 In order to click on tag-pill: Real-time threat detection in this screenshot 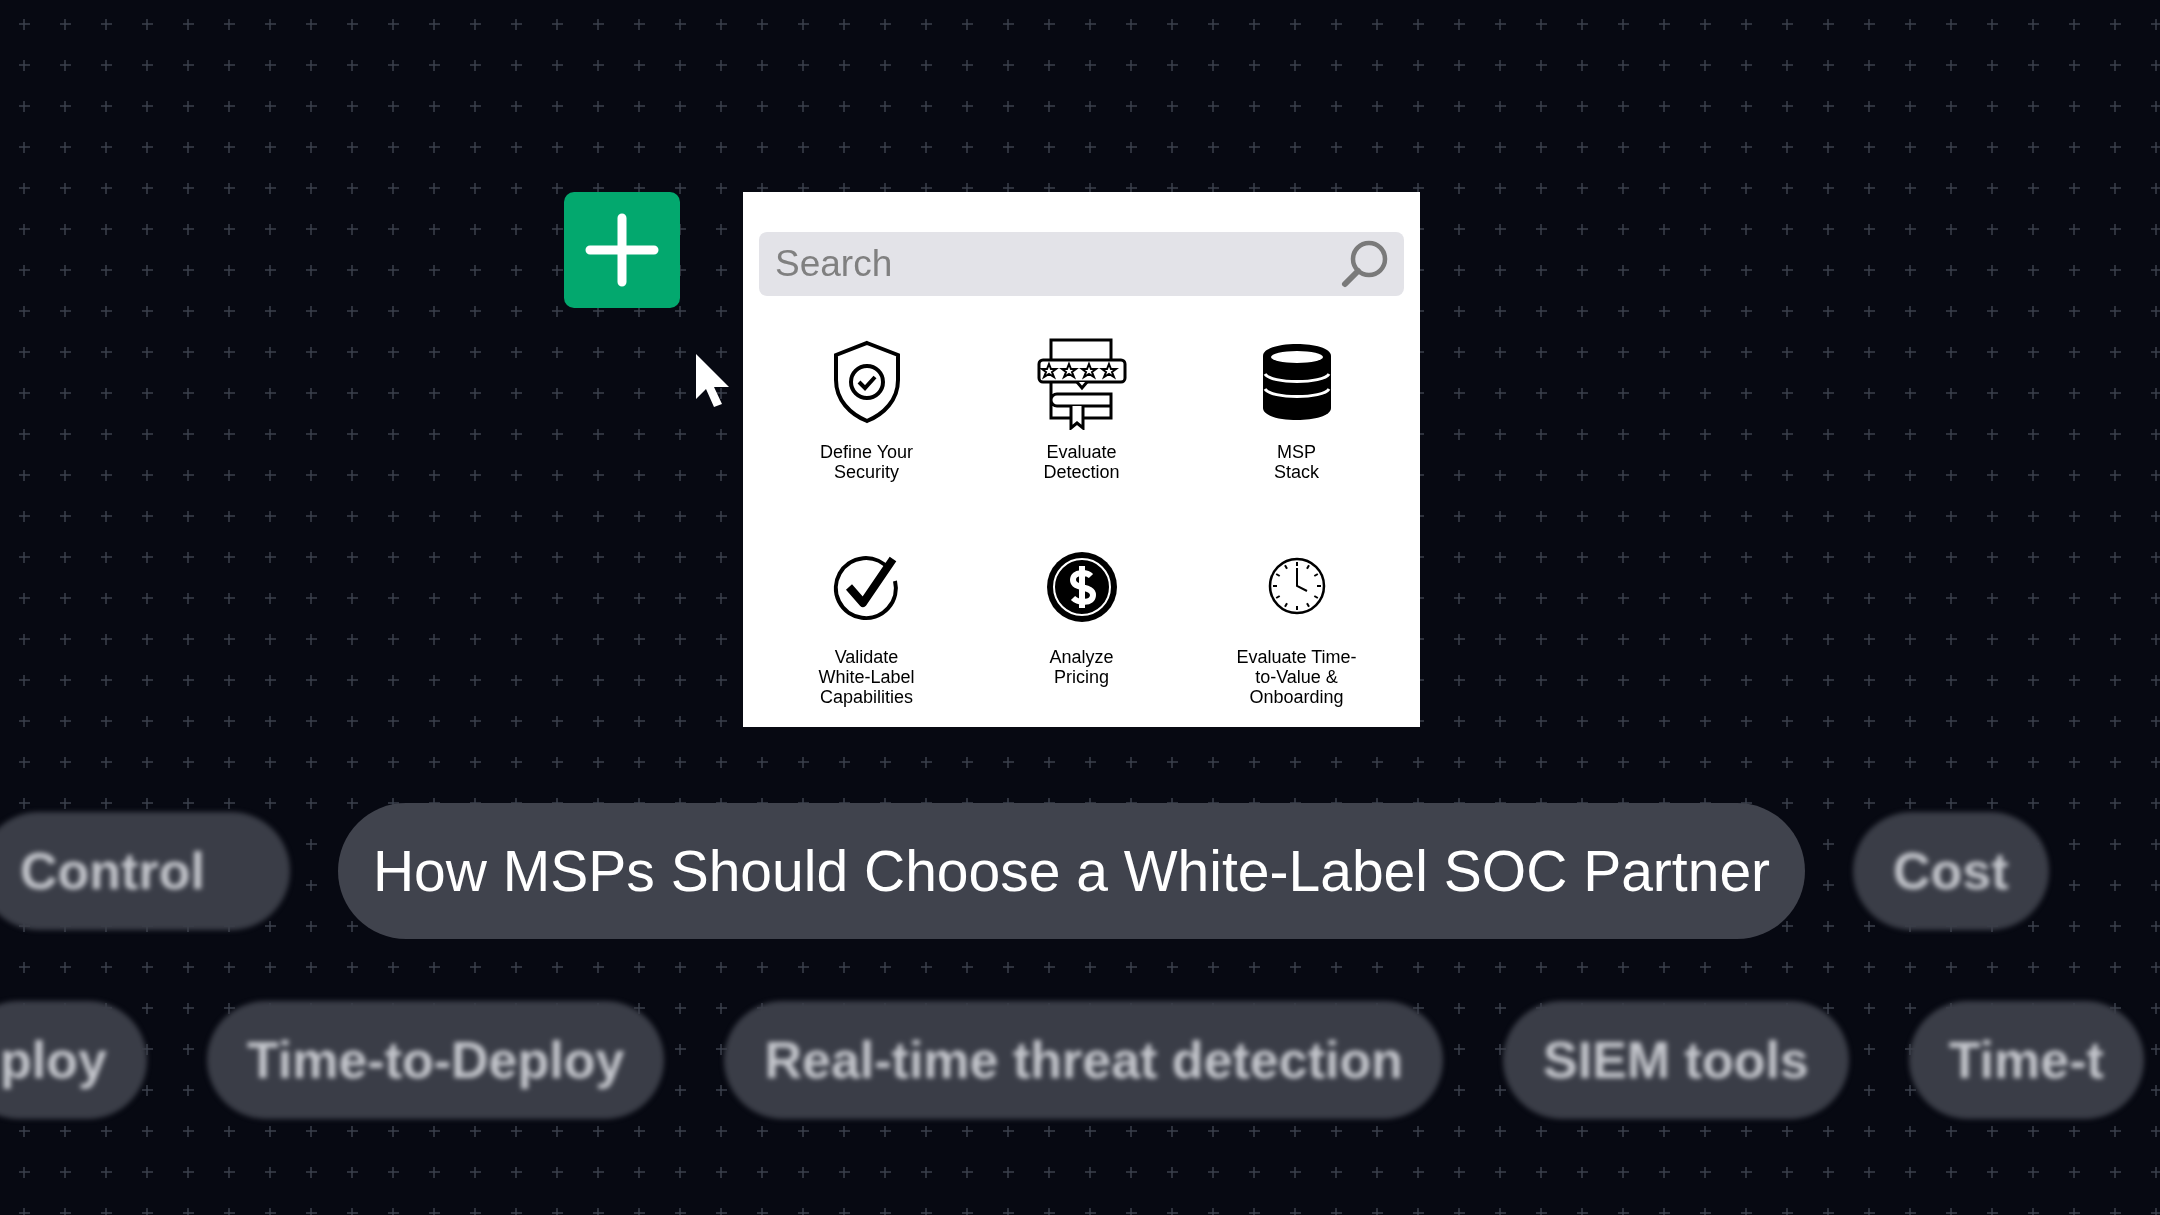, I will do `click(1083, 1060)`.